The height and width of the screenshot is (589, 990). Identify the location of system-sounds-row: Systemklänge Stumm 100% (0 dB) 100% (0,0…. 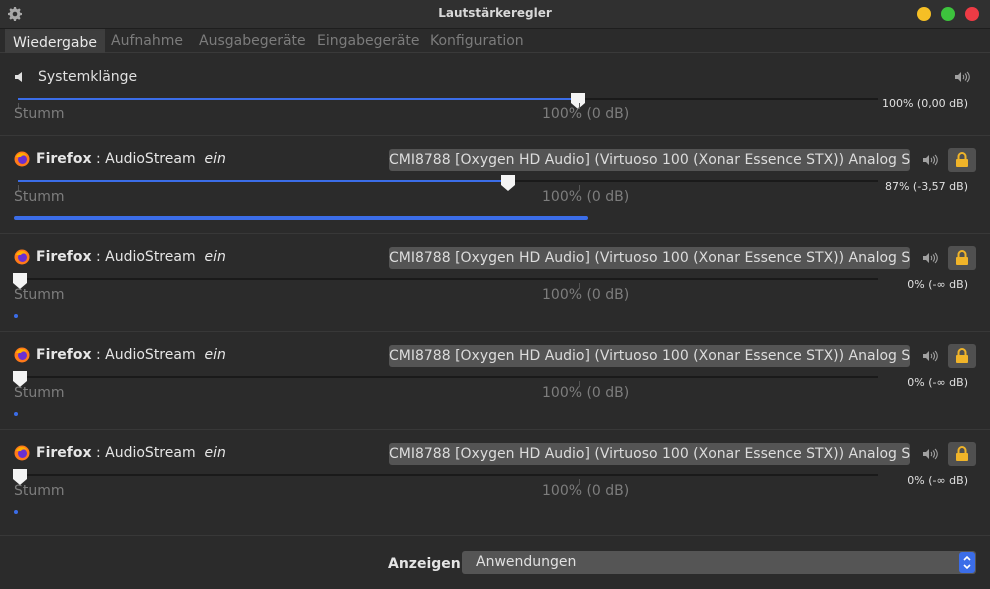
(495, 94).